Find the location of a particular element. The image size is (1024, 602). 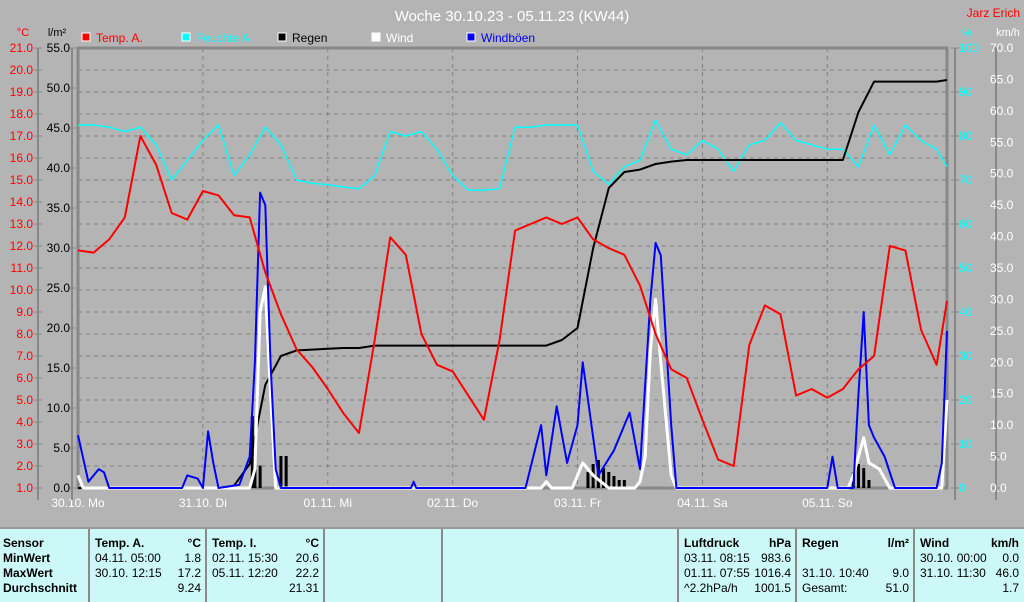

rain-tick-label: 30.0 is located at coordinates (59, 248).